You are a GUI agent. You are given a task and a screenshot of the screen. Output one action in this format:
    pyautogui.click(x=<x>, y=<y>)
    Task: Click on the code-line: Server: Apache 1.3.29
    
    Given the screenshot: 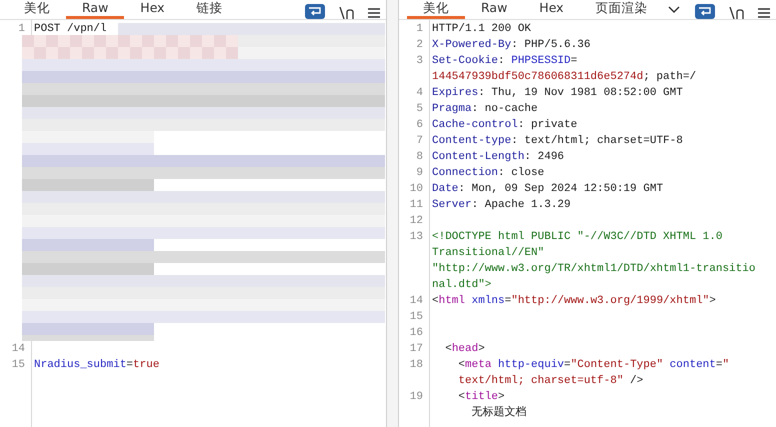 What is the action you would take?
    pyautogui.click(x=501, y=205)
    